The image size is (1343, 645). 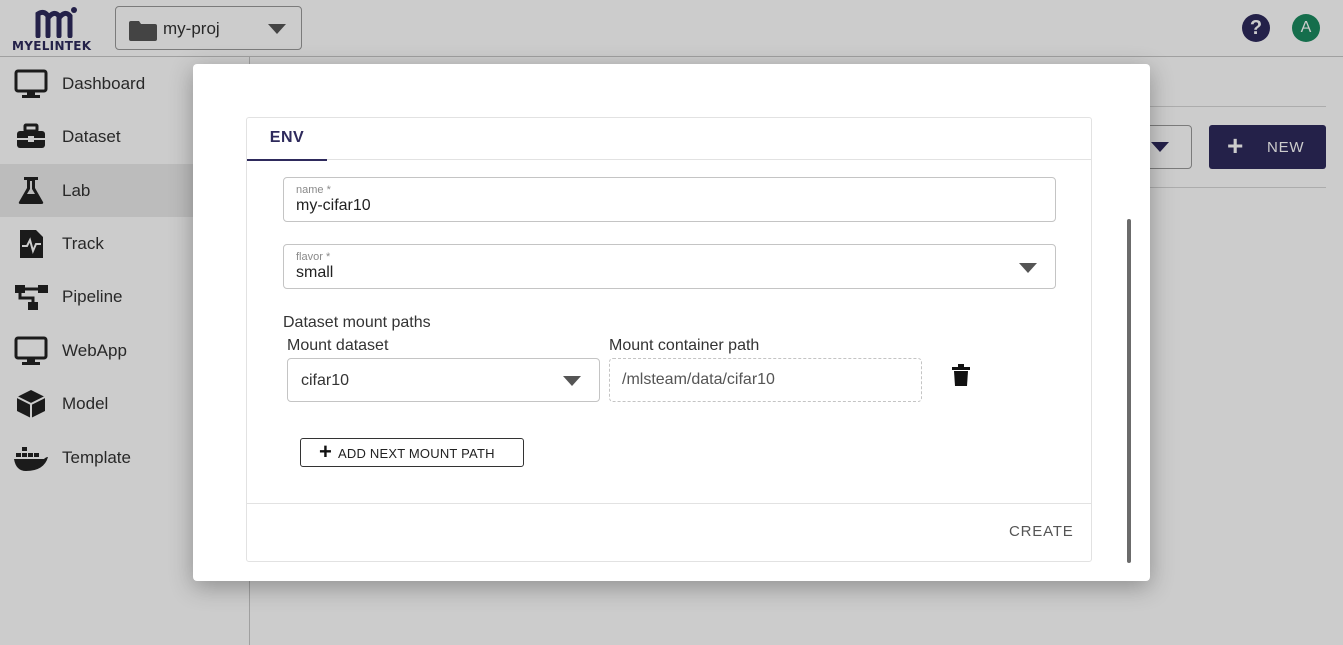 What do you see at coordinates (684, 345) in the screenshot?
I see `mount-container-label: Mount container path` at bounding box center [684, 345].